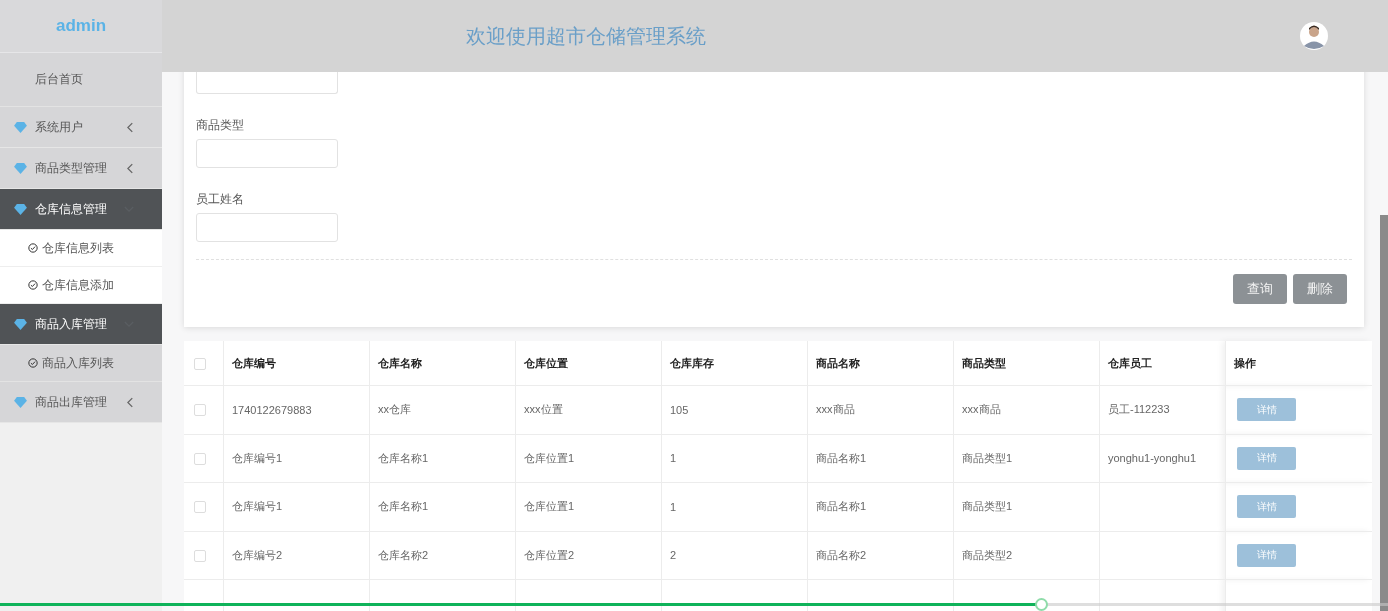 The width and height of the screenshot is (1388, 611). What do you see at coordinates (257, 554) in the screenshot?
I see `table-cell: 仓库编号2` at bounding box center [257, 554].